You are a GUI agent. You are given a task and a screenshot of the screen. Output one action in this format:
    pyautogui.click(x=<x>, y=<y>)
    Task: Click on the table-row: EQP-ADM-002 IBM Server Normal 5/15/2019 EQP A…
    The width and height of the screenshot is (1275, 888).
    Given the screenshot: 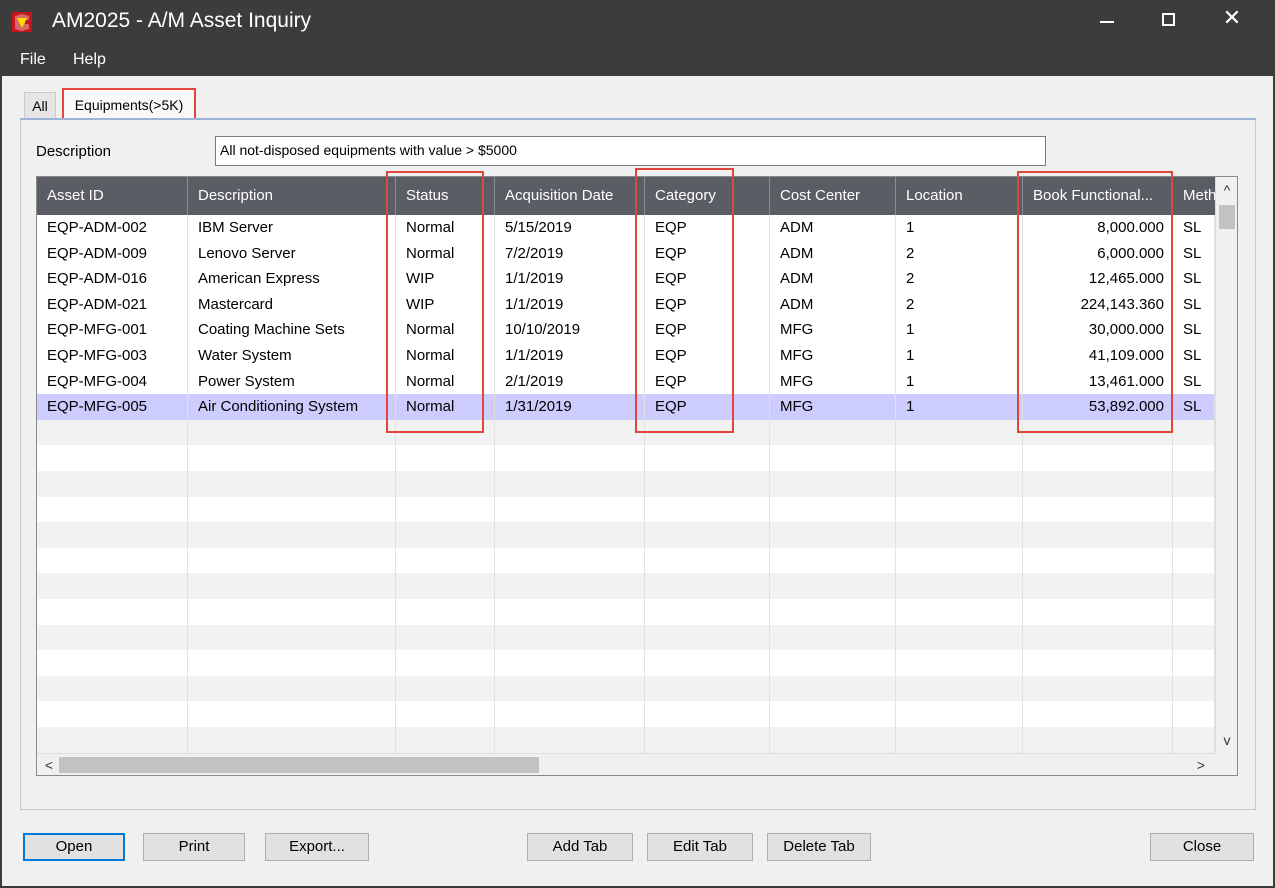 What is the action you would take?
    pyautogui.click(x=626, y=228)
    